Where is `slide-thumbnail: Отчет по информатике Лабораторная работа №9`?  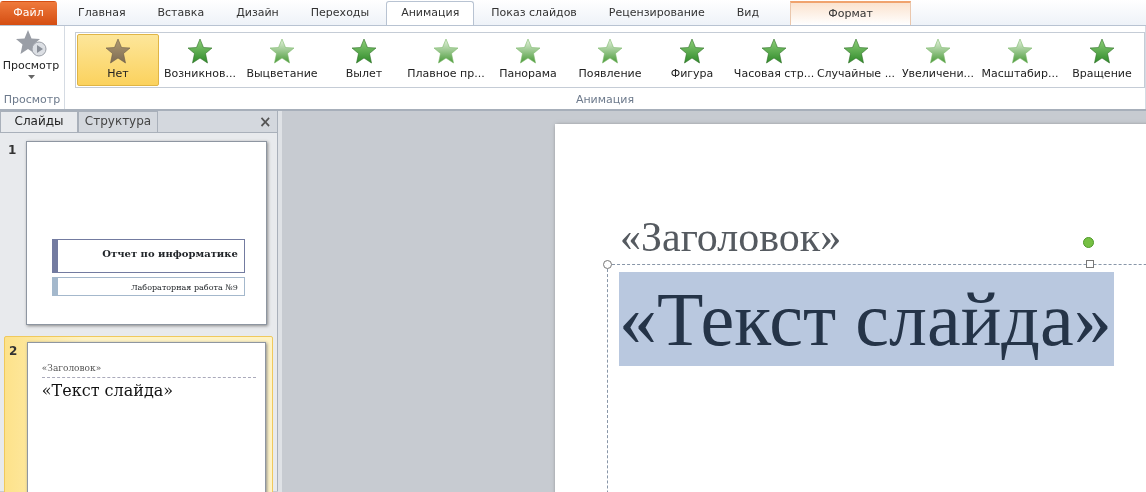
slide-thumbnail: Отчет по информатике Лабораторная работа №9 is located at coordinates (146, 232).